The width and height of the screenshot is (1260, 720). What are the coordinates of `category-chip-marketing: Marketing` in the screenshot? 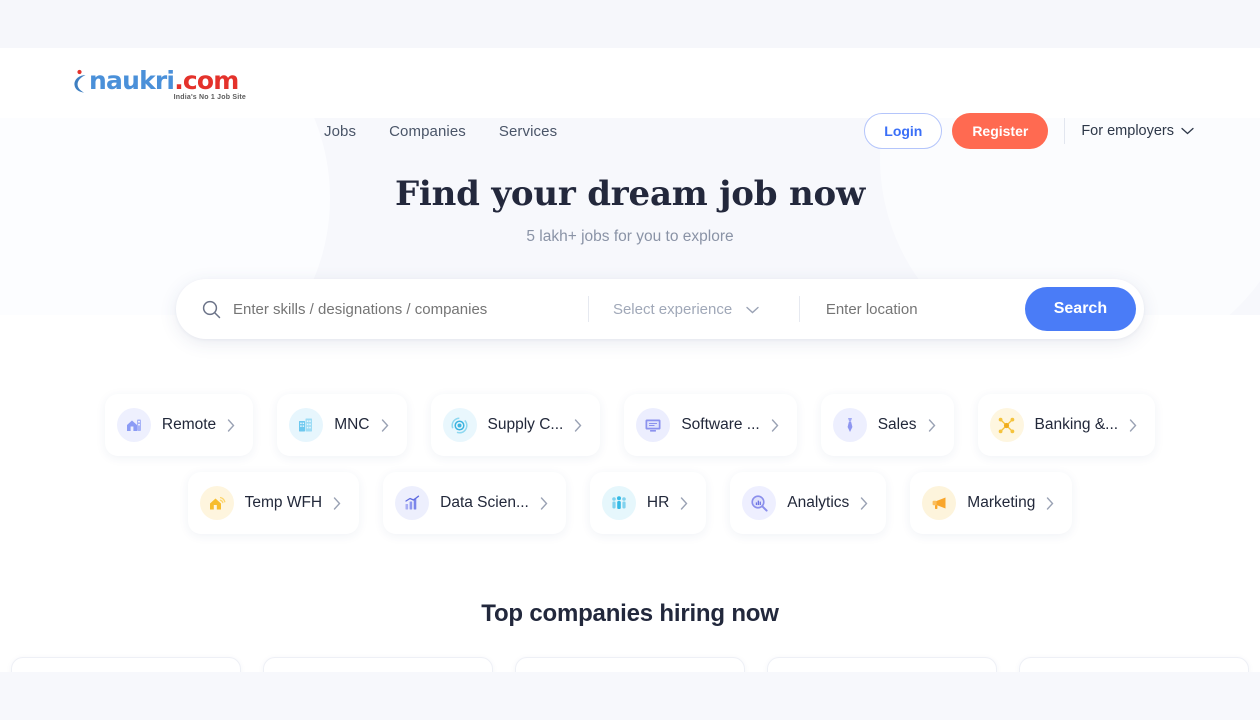 It's located at (991, 503).